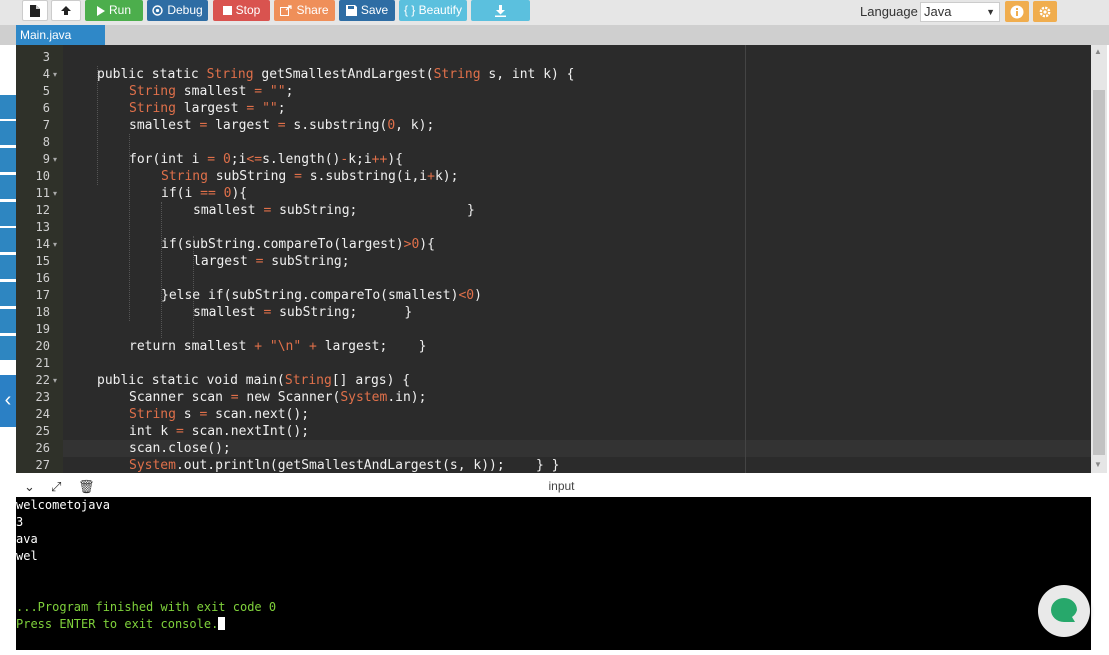 This screenshot has width=1109, height=655. What do you see at coordinates (19, 522) in the screenshot?
I see `console-line: 3` at bounding box center [19, 522].